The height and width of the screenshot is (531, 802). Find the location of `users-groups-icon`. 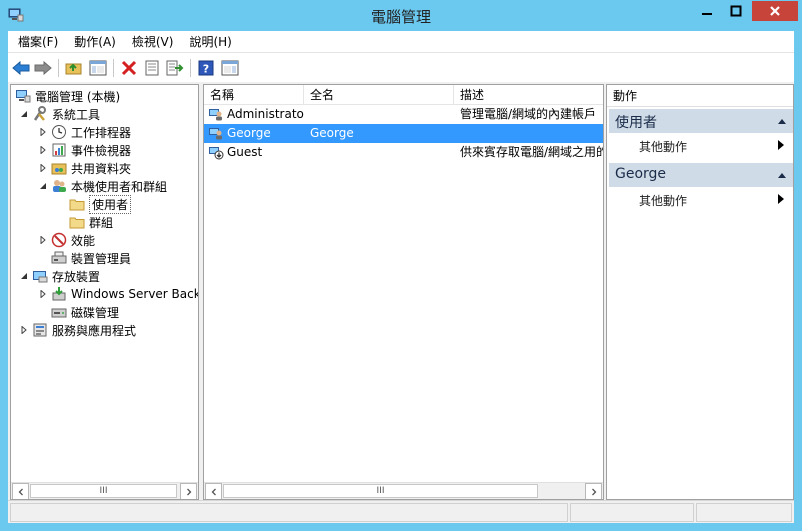

users-groups-icon is located at coordinates (59, 186).